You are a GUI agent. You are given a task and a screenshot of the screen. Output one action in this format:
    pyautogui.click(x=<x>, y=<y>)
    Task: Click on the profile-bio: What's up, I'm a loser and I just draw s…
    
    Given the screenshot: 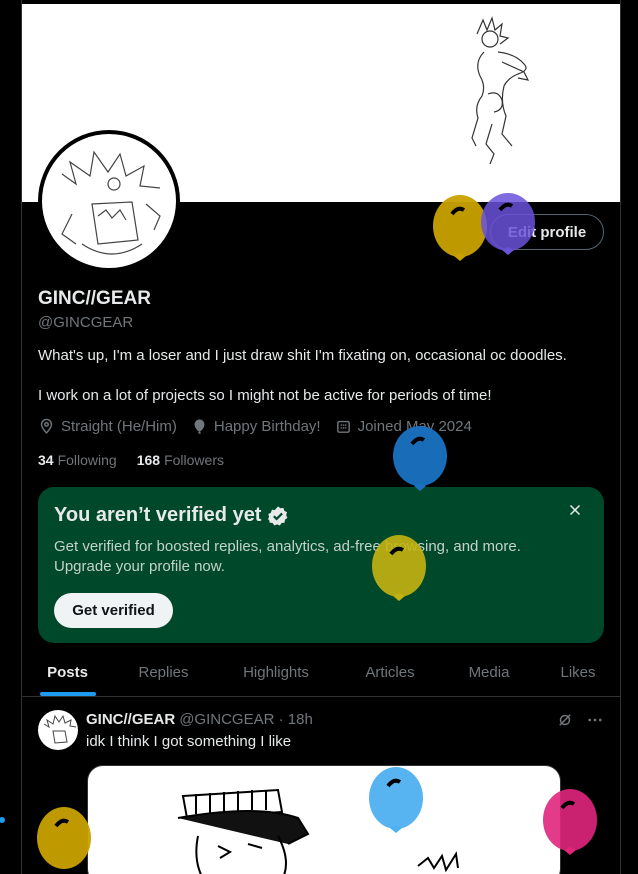 What is the action you would take?
    pyautogui.click(x=318, y=376)
    